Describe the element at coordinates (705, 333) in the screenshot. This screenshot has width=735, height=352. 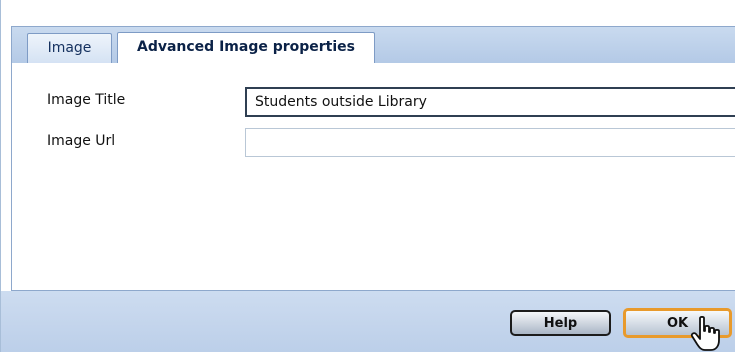
I see `hand-pointer-icon` at that location.